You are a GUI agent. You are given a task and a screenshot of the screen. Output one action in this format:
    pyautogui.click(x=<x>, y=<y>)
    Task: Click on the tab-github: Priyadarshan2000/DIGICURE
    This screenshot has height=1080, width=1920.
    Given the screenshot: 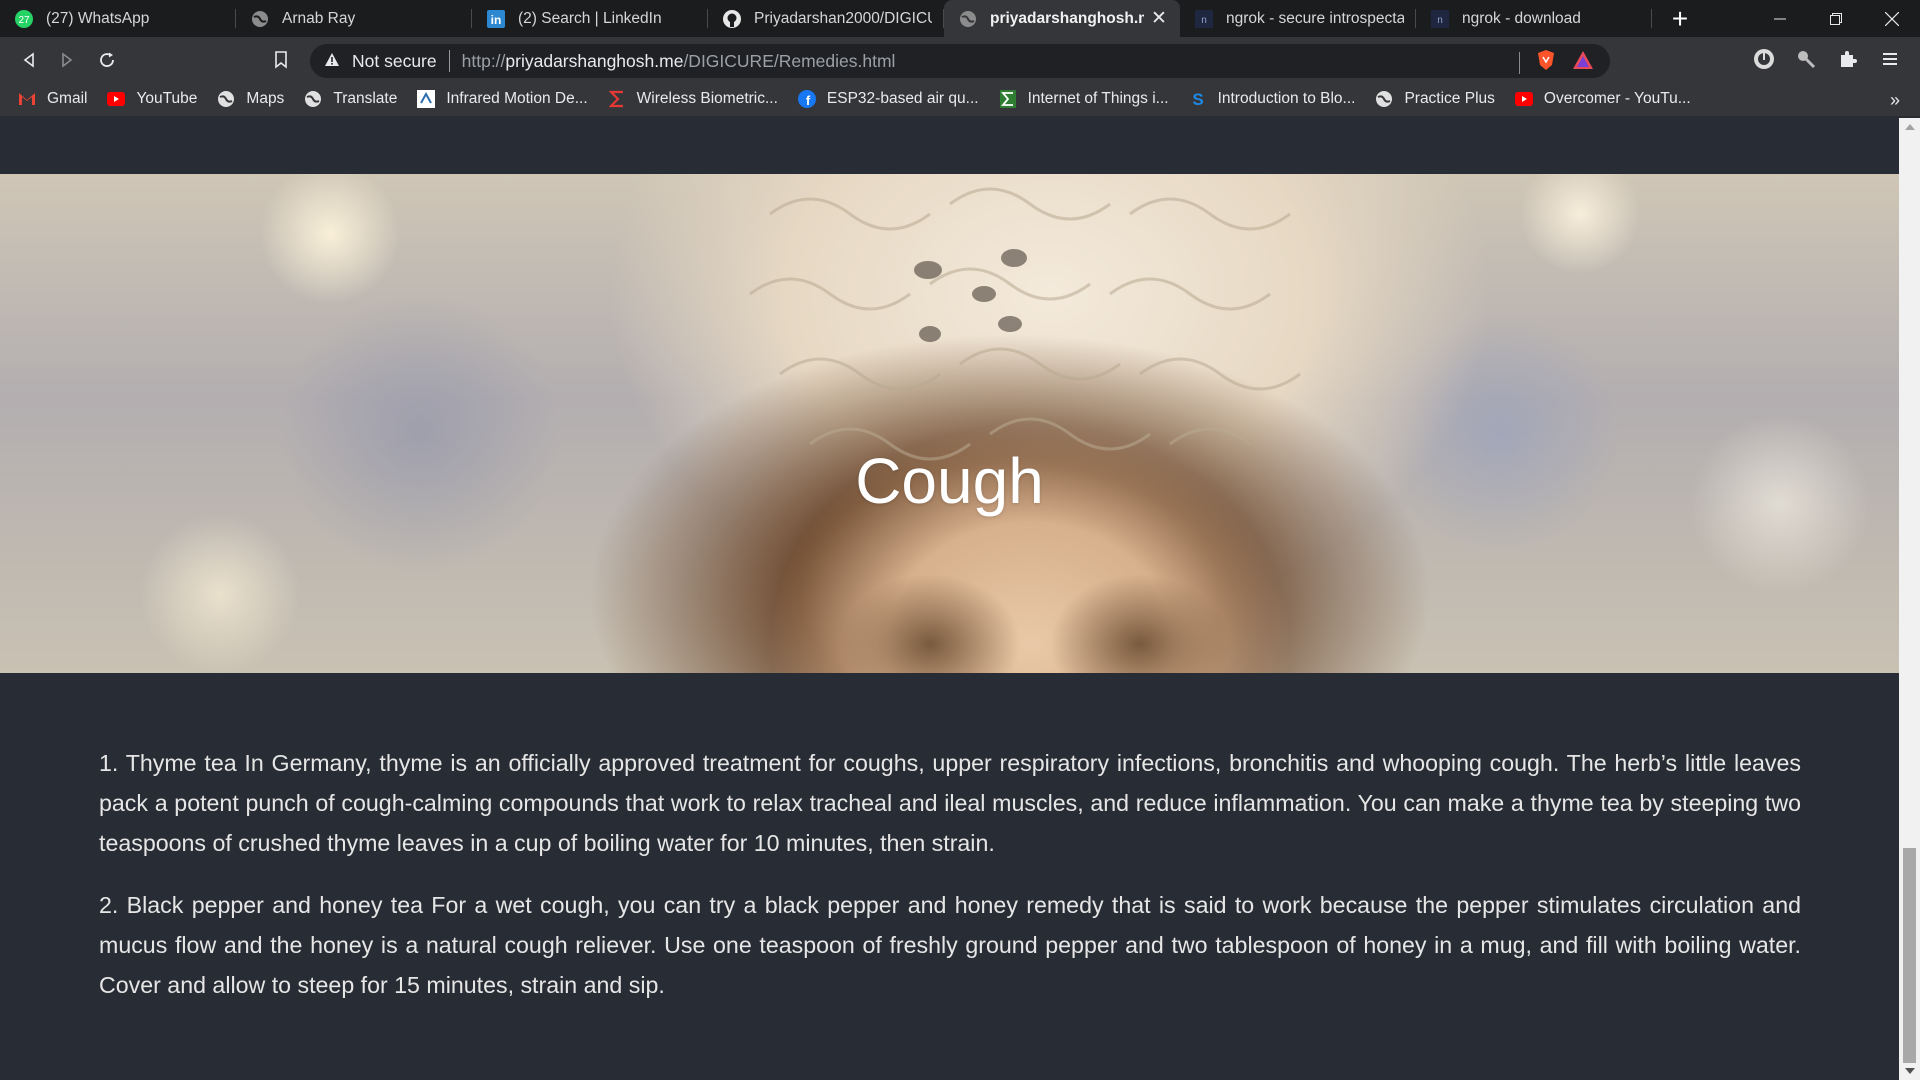 What is the action you would take?
    pyautogui.click(x=826, y=18)
    